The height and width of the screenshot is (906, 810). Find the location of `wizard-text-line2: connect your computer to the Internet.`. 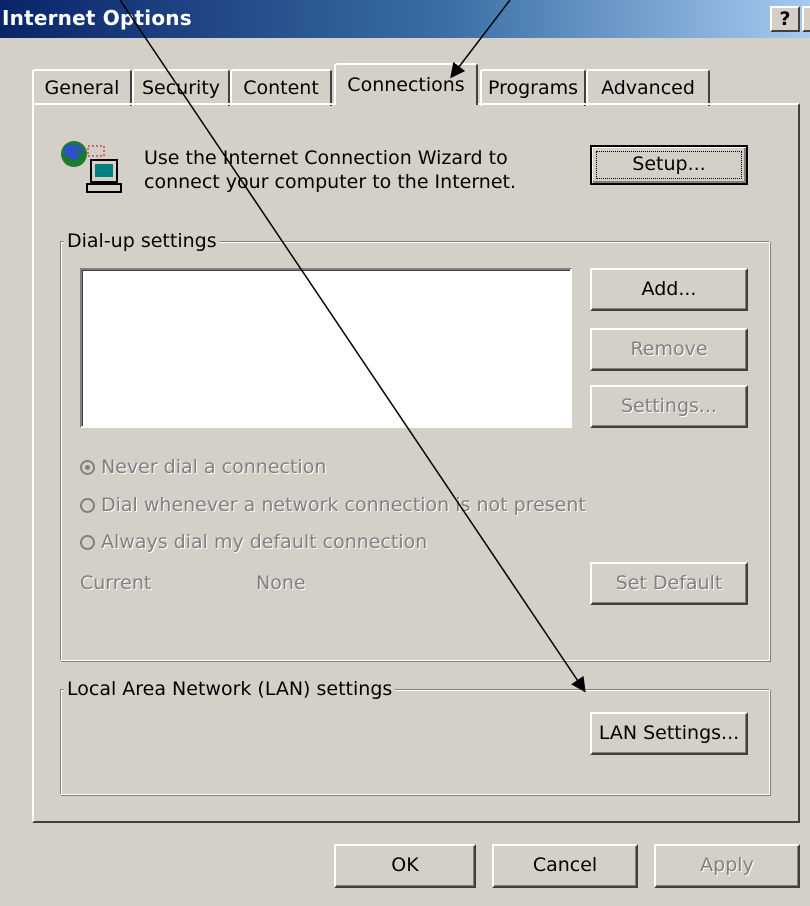

wizard-text-line2: connect your computer to the Internet. is located at coordinates (330, 182).